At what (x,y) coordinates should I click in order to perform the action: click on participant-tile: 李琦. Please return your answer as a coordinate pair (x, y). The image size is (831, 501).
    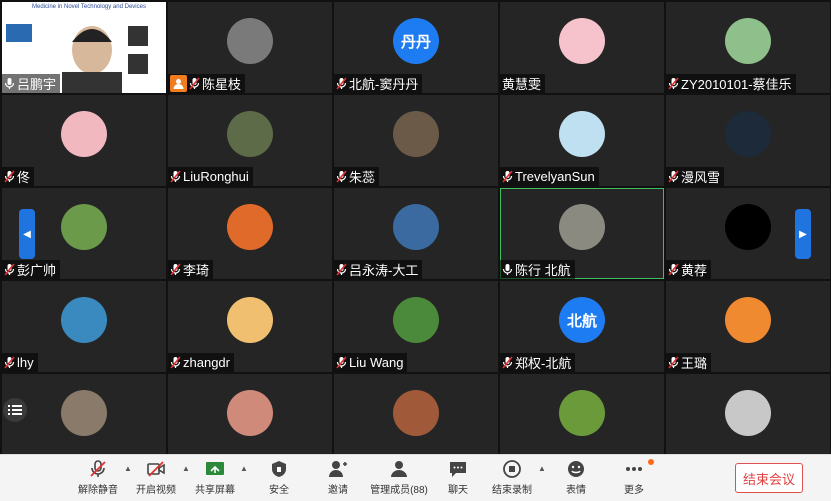
    Looking at the image, I should click on (250, 233).